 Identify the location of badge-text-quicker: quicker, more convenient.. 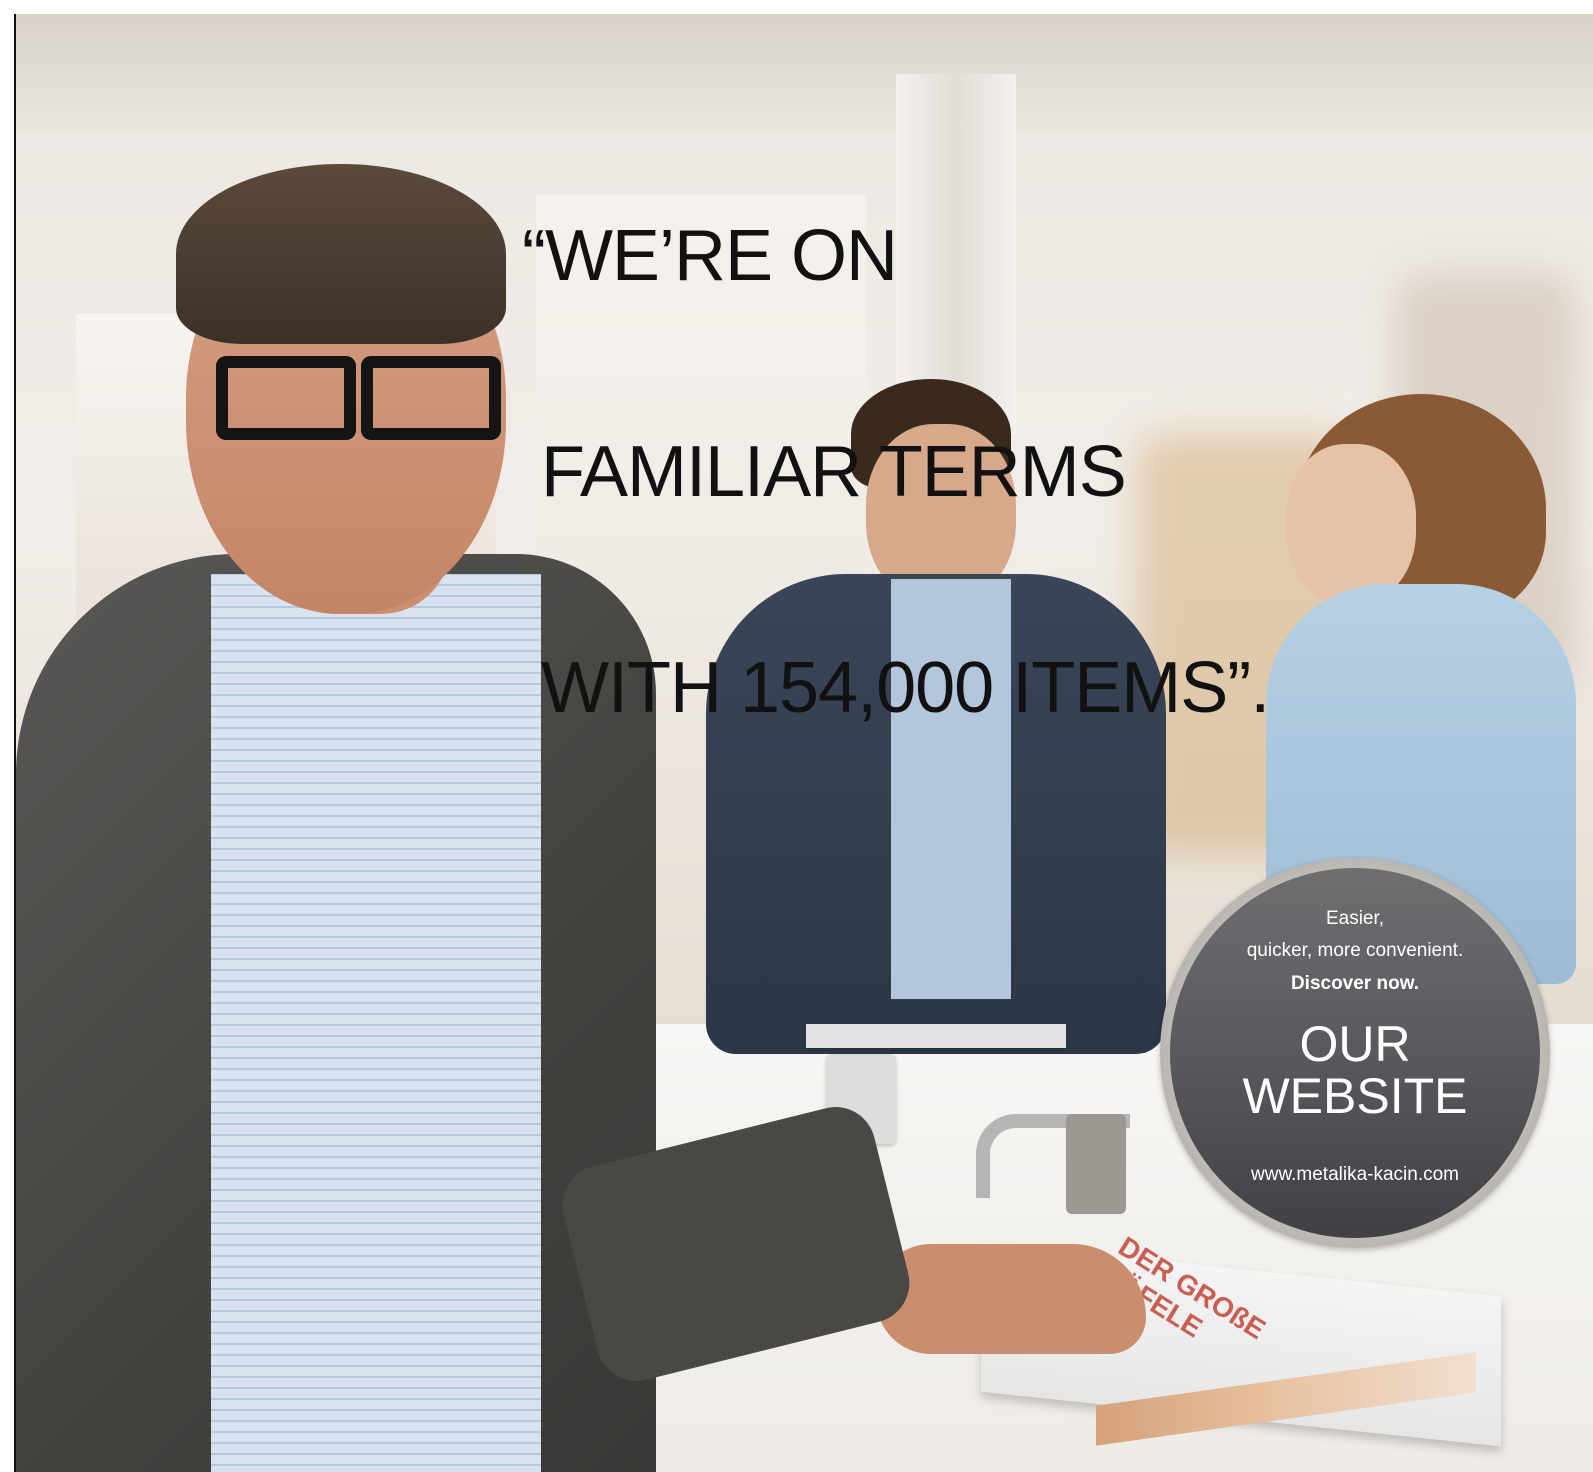
(1355, 950).